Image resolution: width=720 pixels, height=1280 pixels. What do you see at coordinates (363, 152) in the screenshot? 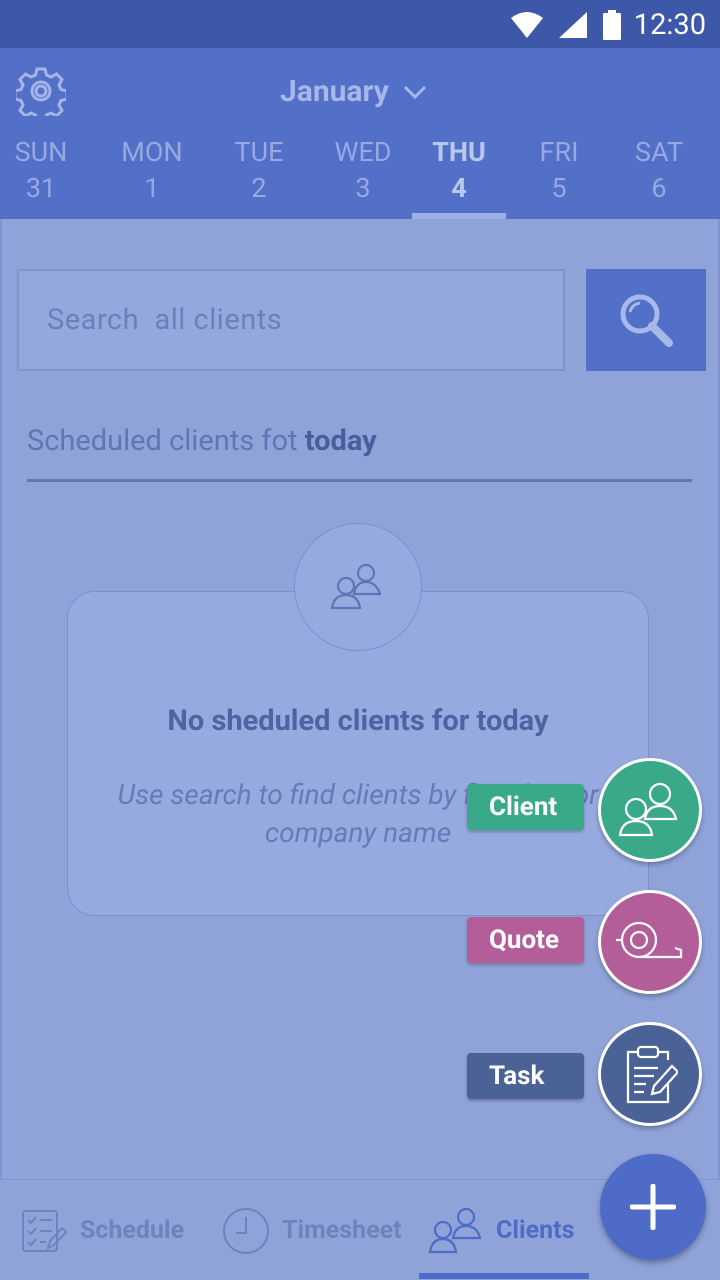
I see `day-name: WED` at bounding box center [363, 152].